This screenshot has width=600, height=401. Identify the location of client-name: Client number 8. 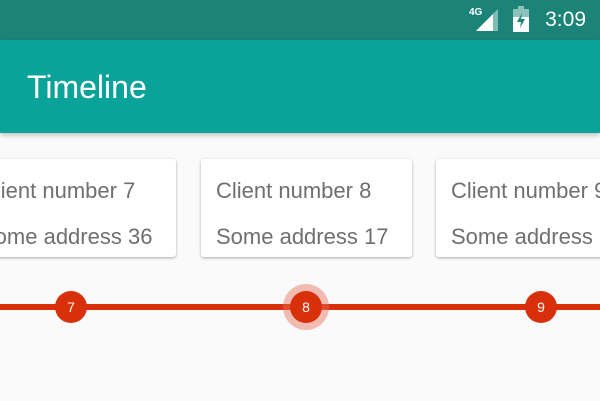
(294, 190).